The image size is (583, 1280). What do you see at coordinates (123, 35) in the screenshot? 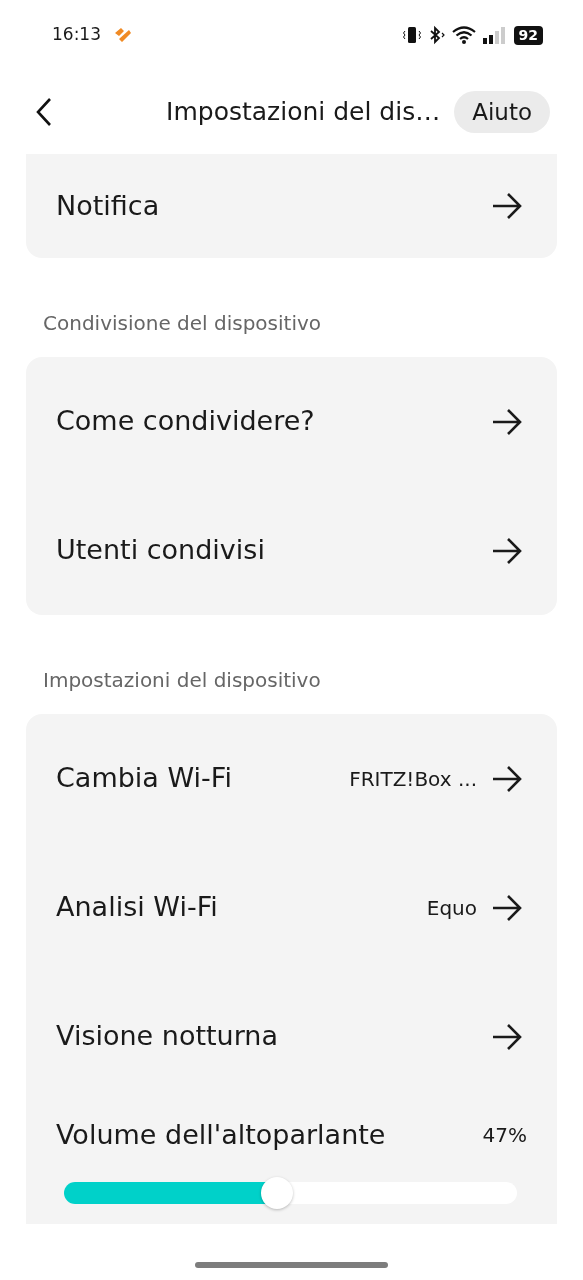
I see `app-notification-icon` at bounding box center [123, 35].